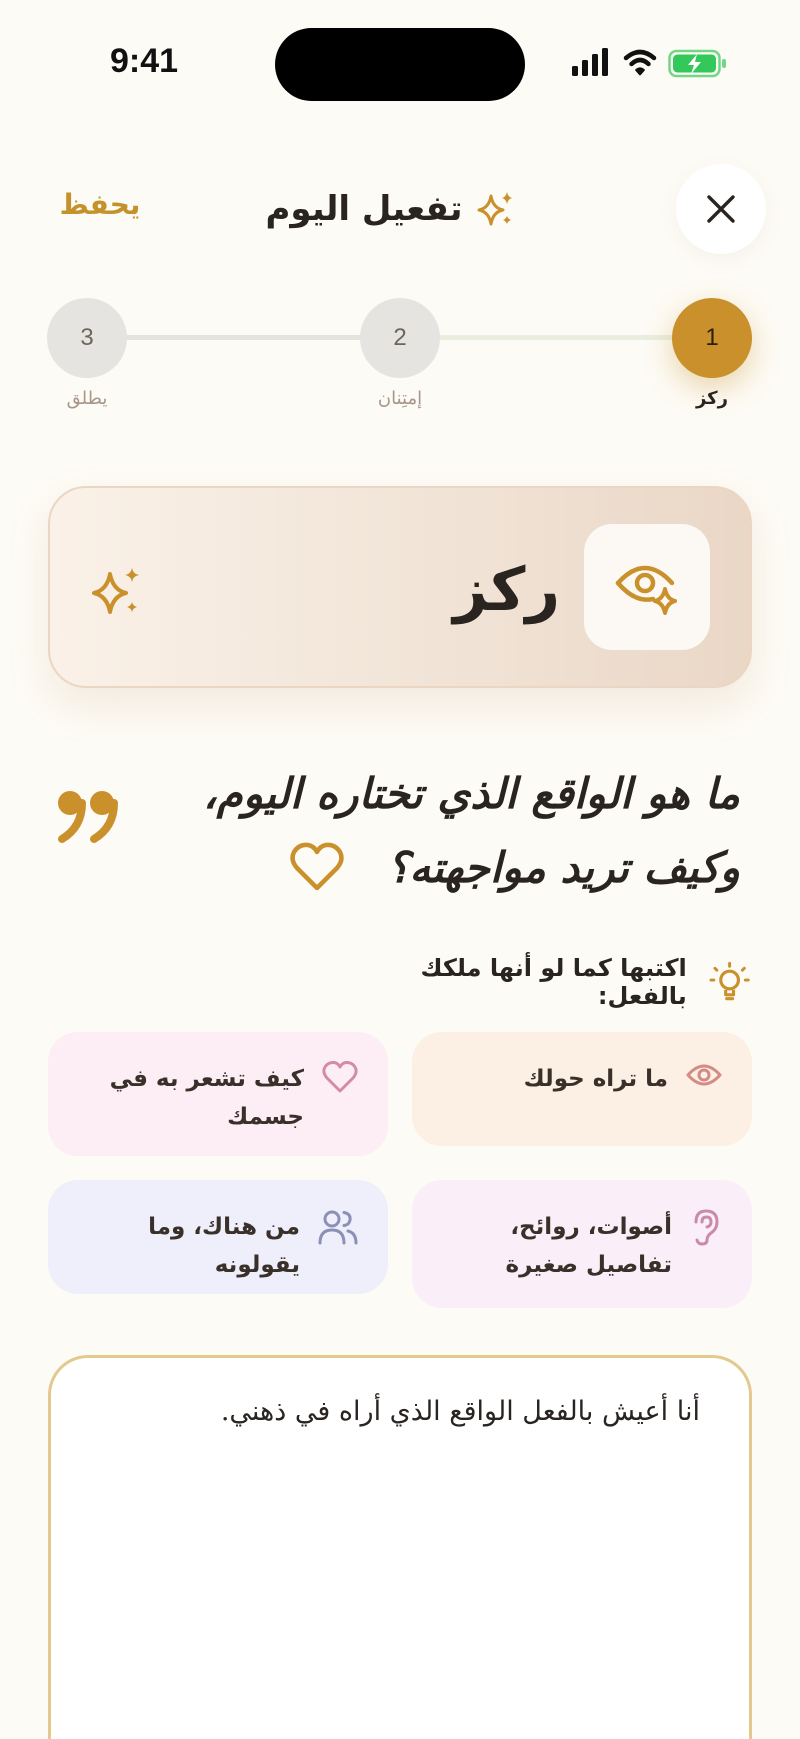 This screenshot has width=800, height=1739. I want to click on save-button: يحفظ, so click(100, 204).